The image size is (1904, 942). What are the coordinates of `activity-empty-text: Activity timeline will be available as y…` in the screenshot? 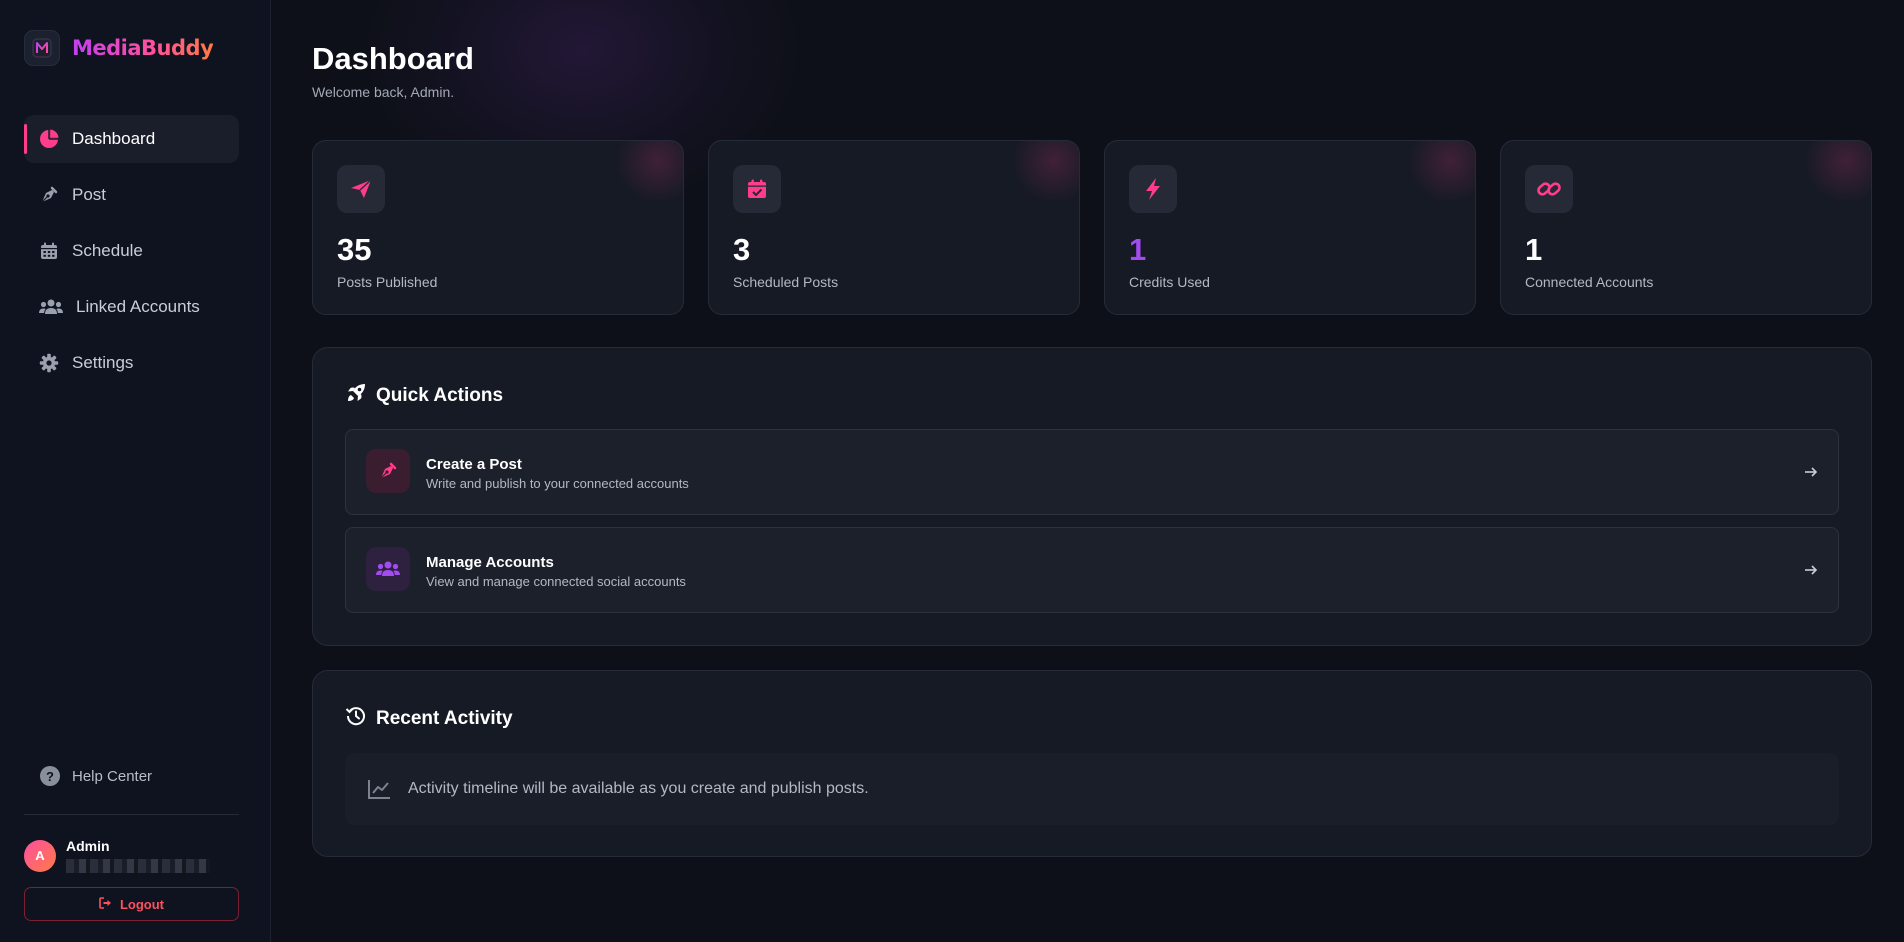 It's located at (638, 788).